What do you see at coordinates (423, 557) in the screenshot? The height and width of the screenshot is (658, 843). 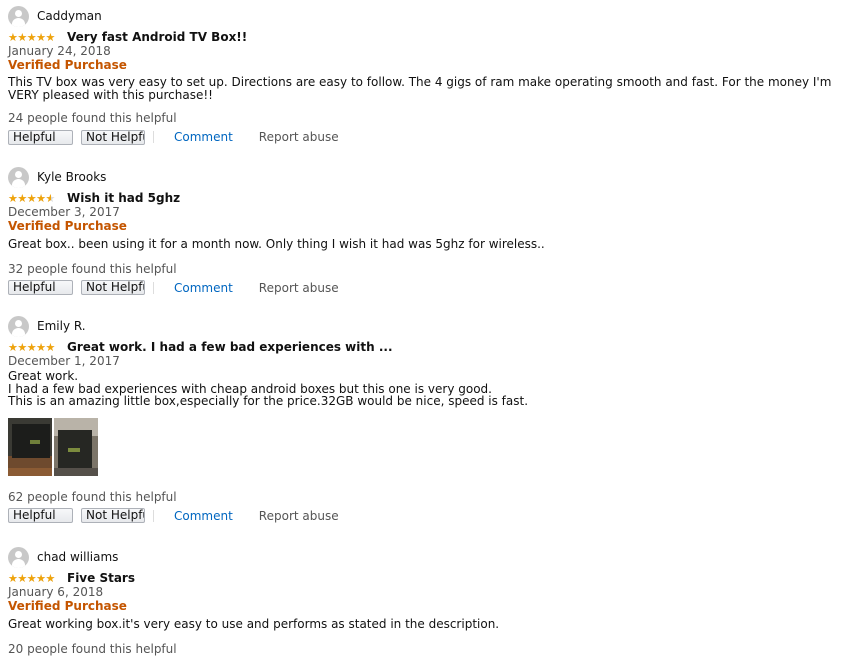 I see `reviewer-profile: chad williams` at bounding box center [423, 557].